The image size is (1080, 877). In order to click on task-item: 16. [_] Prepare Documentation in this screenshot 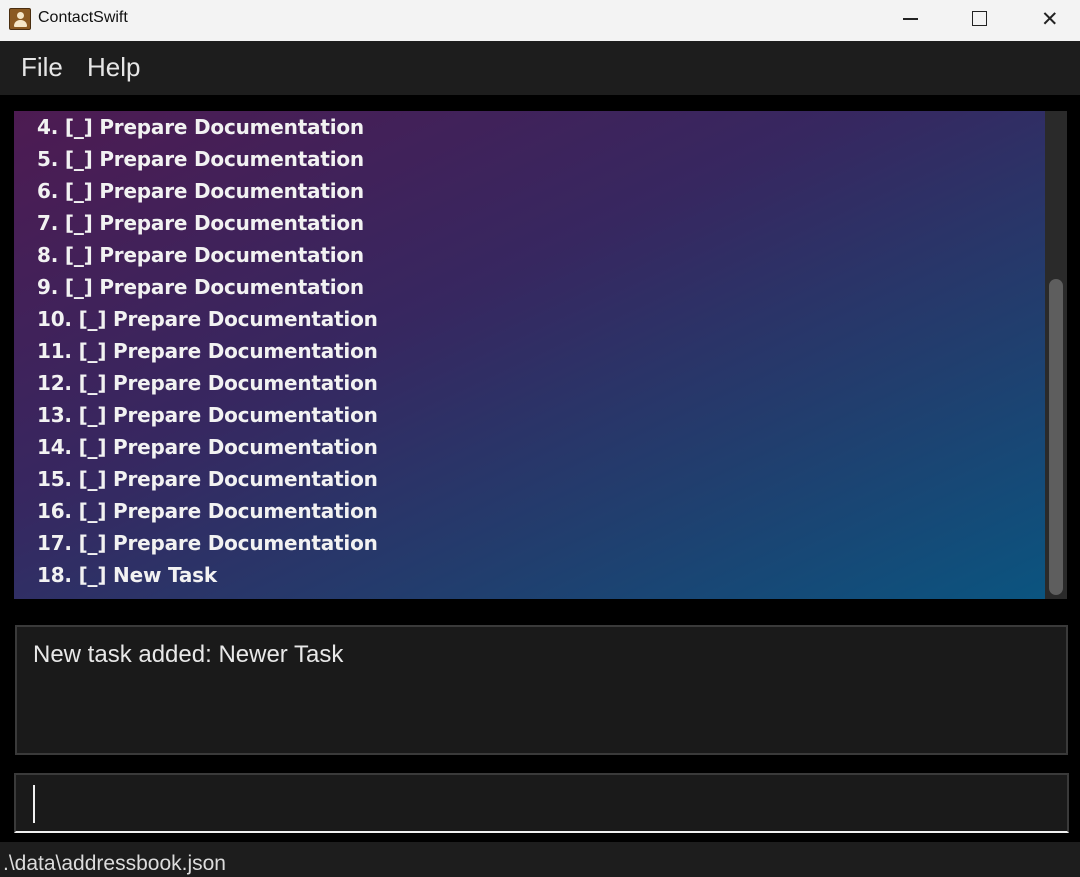, I will do `click(207, 513)`.